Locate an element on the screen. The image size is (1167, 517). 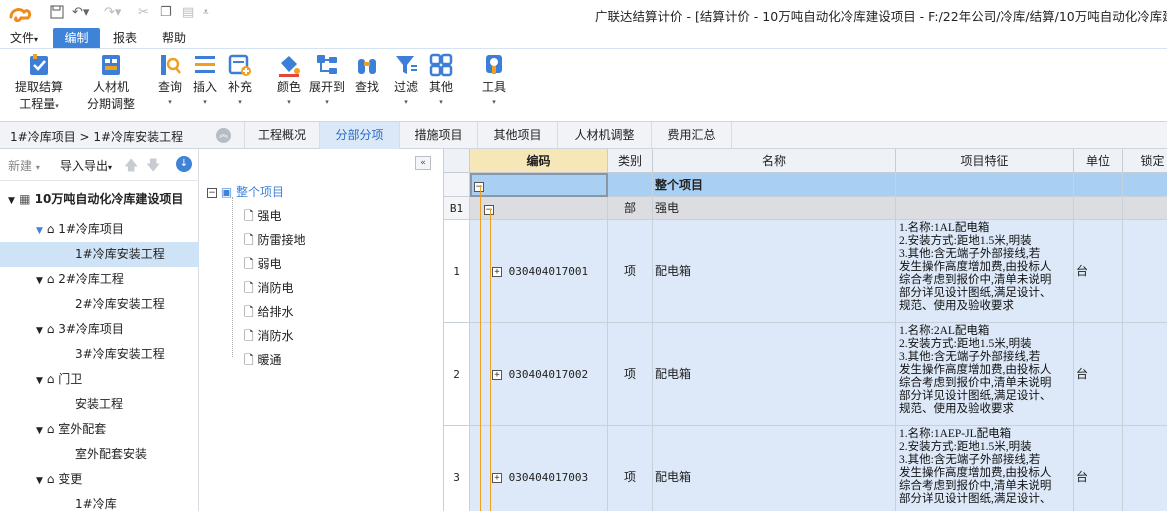
insert-label: 插入 is located at coordinates (204, 87).